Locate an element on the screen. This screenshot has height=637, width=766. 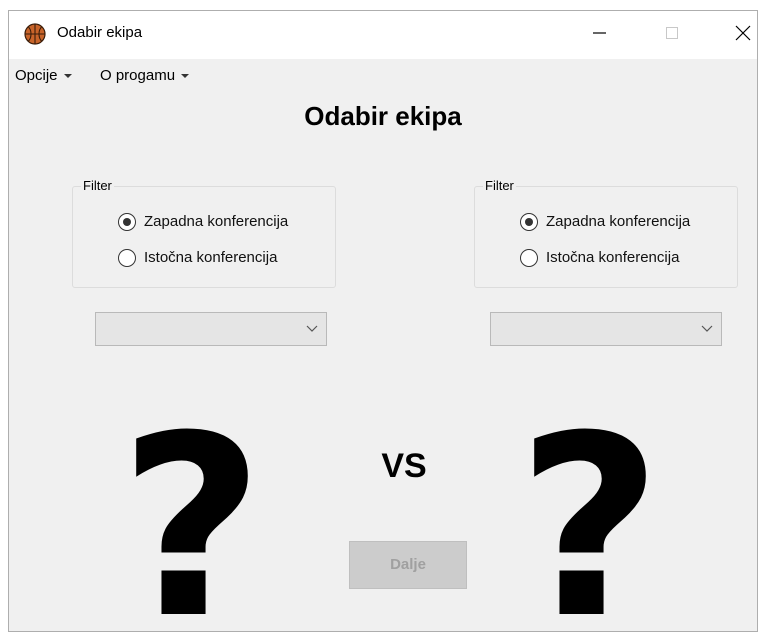
menu-opcije-label: Opcije is located at coordinates (36, 75).